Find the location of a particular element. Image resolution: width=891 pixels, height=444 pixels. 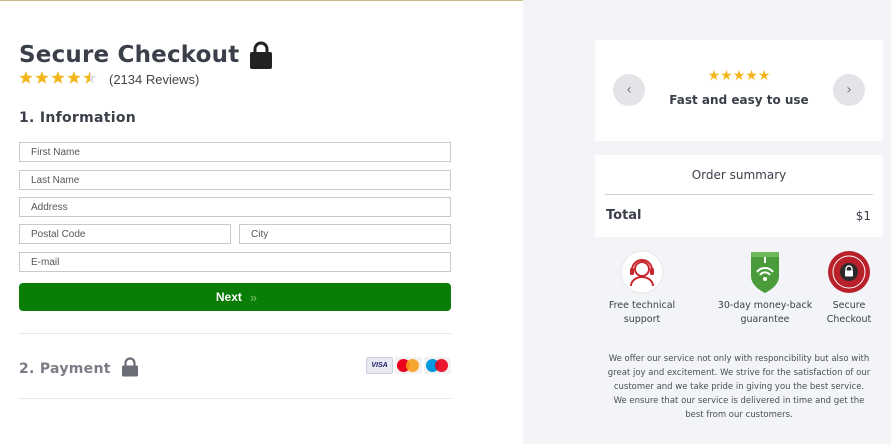

visa-card-icon: VISA is located at coordinates (379, 365).